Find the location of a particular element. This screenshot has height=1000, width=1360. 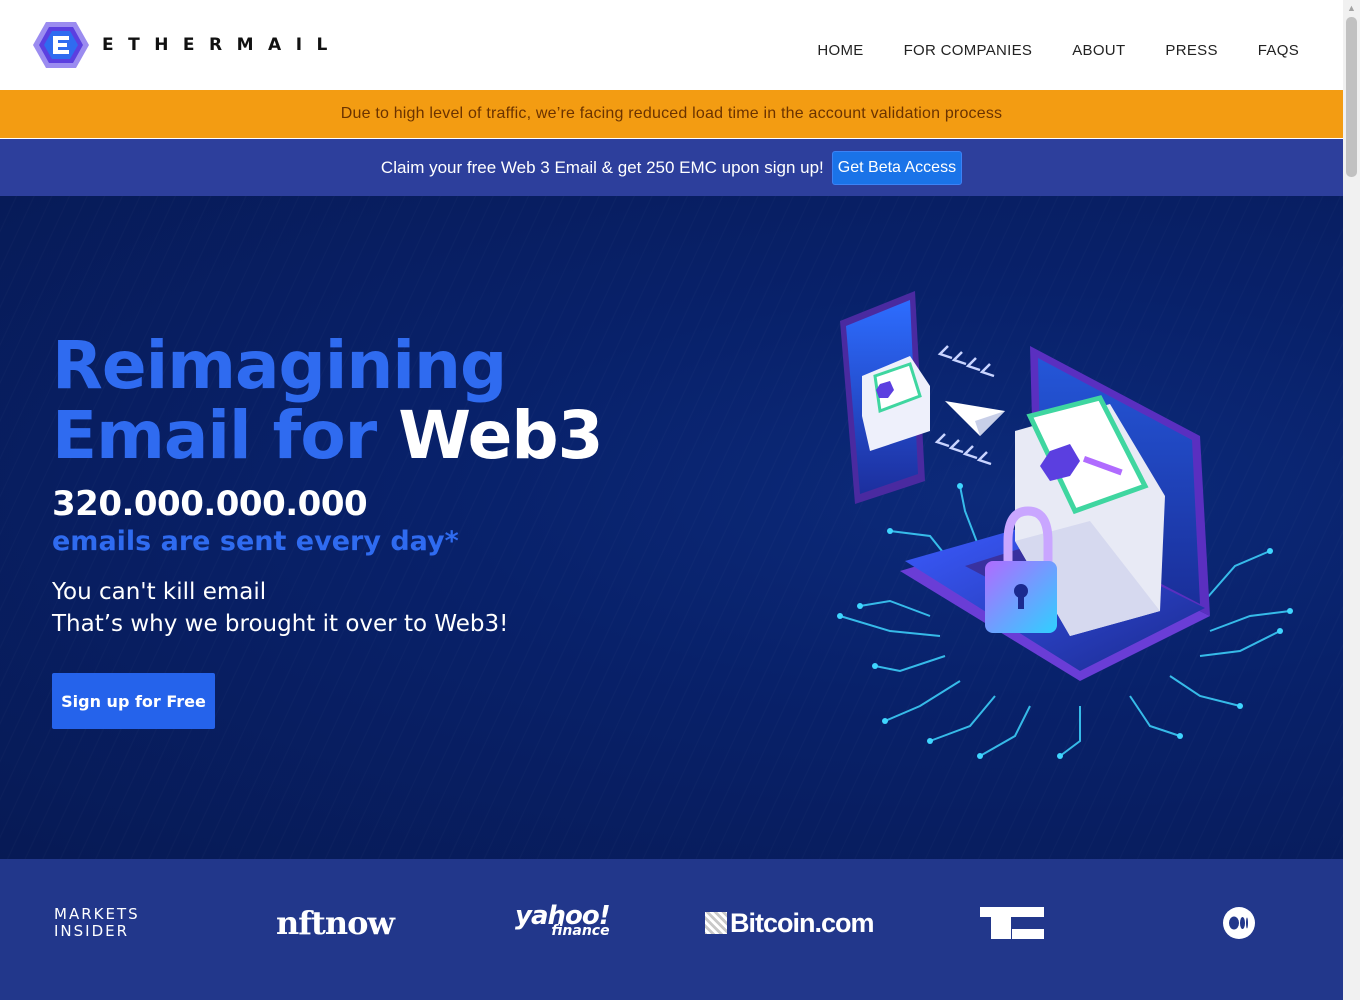

scrollbar-thumb is located at coordinates (1351, 97).